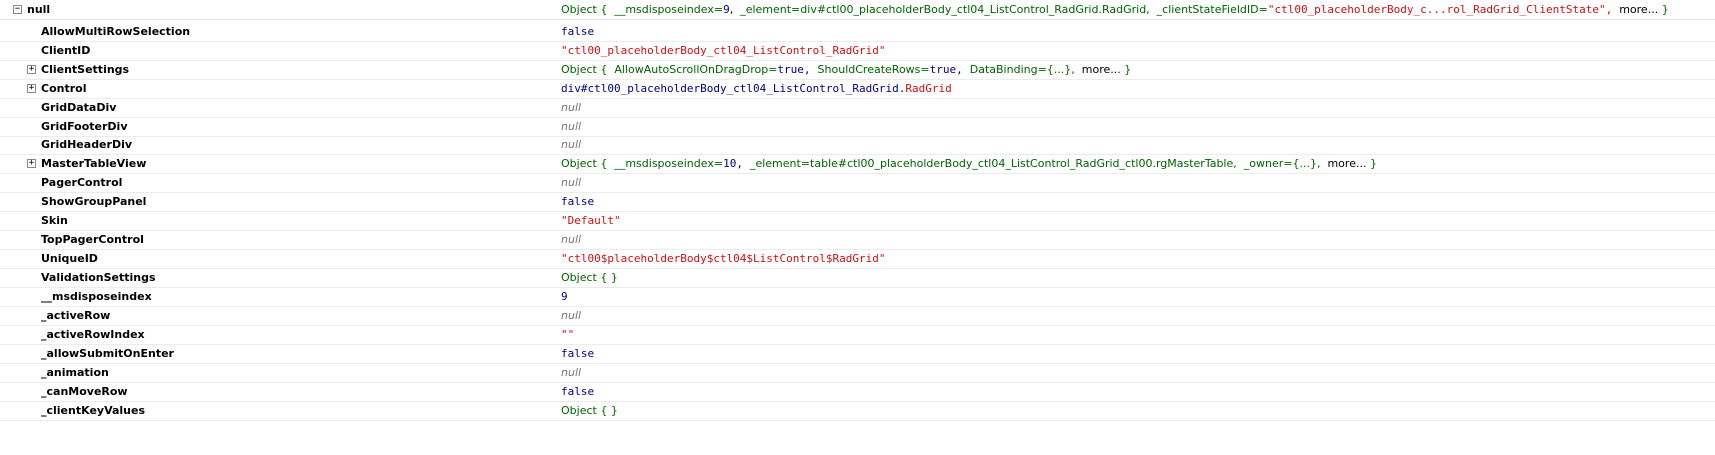  I want to click on tree-row: _animation null, so click(857, 373).